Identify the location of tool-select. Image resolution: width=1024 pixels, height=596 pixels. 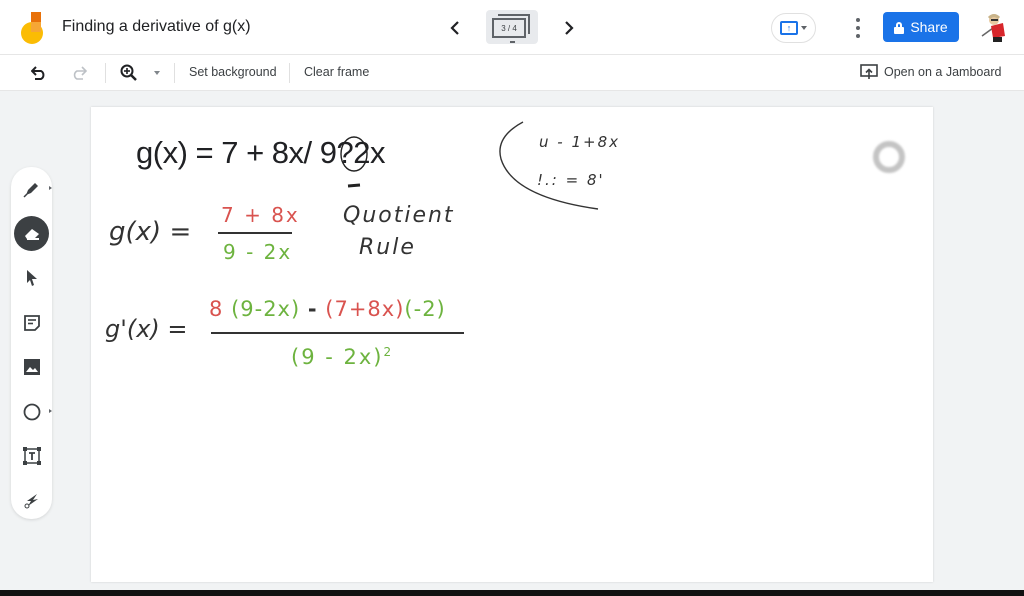
(31, 277).